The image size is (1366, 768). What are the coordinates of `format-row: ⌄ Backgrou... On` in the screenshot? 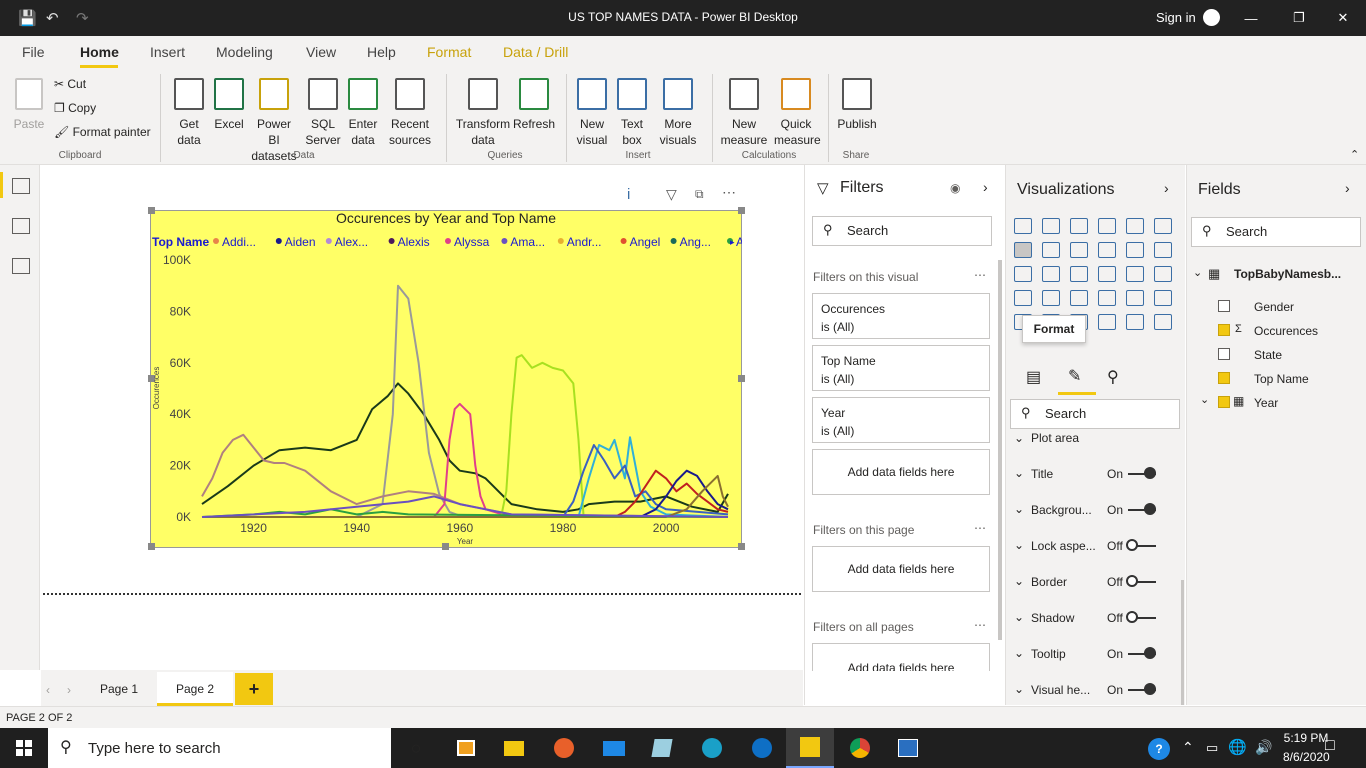 It's located at (1095, 518).